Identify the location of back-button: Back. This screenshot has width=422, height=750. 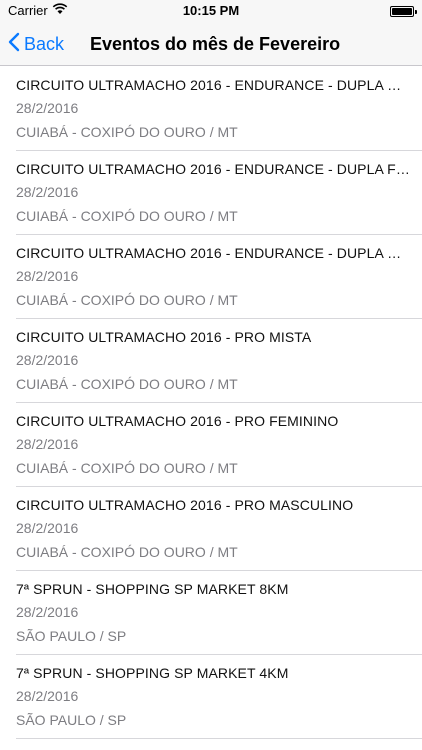
(36, 44).